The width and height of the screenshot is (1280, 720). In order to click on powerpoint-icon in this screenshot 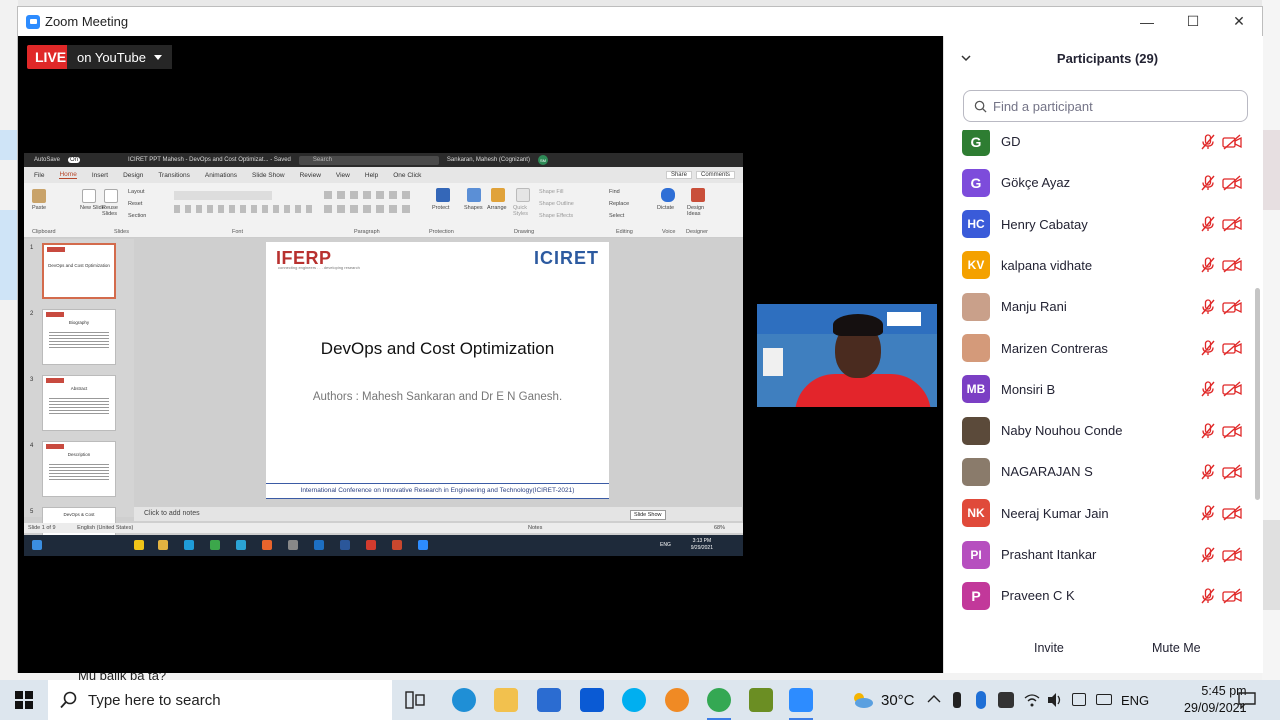, I will do `click(397, 545)`.